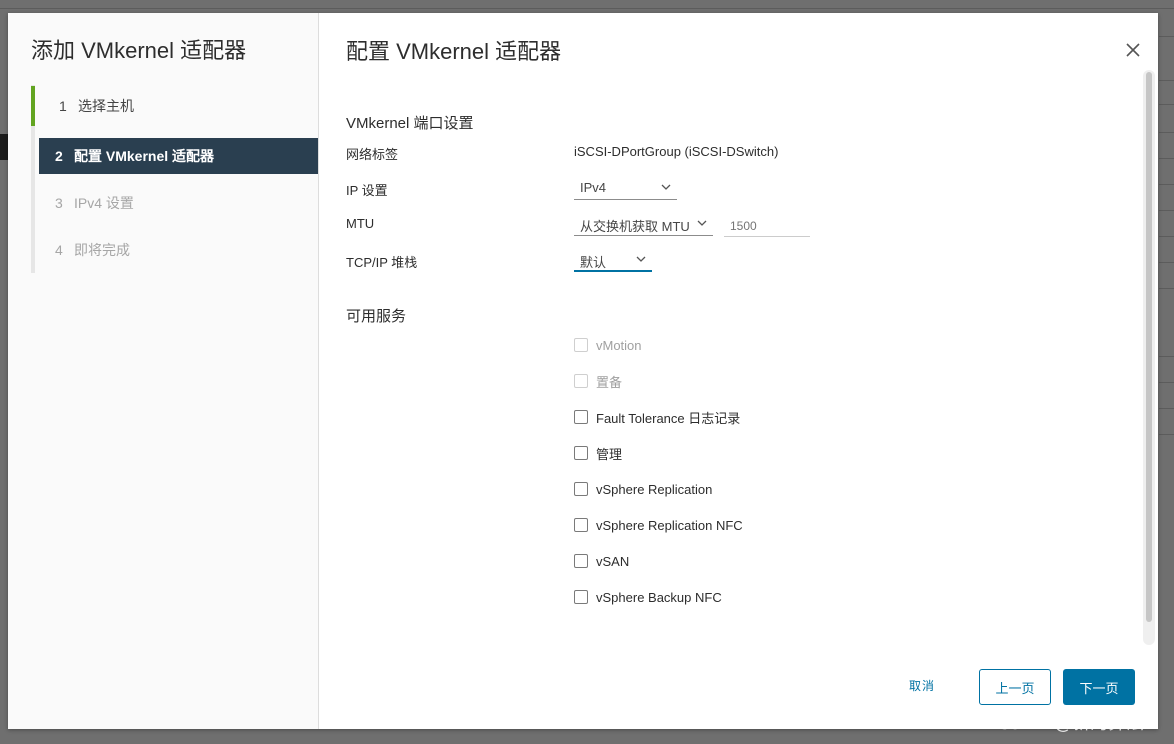  What do you see at coordinates (4, 147) in the screenshot?
I see `backdrop-dark-bar` at bounding box center [4, 147].